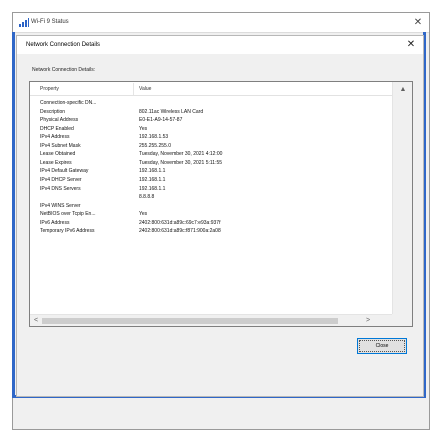 The image size is (442, 442). I want to click on wifi-status-close-button: ✕, so click(418, 22).